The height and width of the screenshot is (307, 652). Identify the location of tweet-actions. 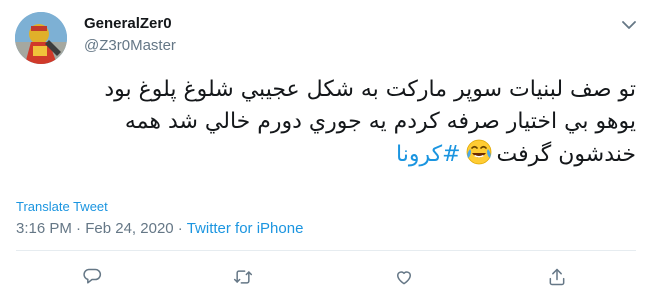
(326, 277).